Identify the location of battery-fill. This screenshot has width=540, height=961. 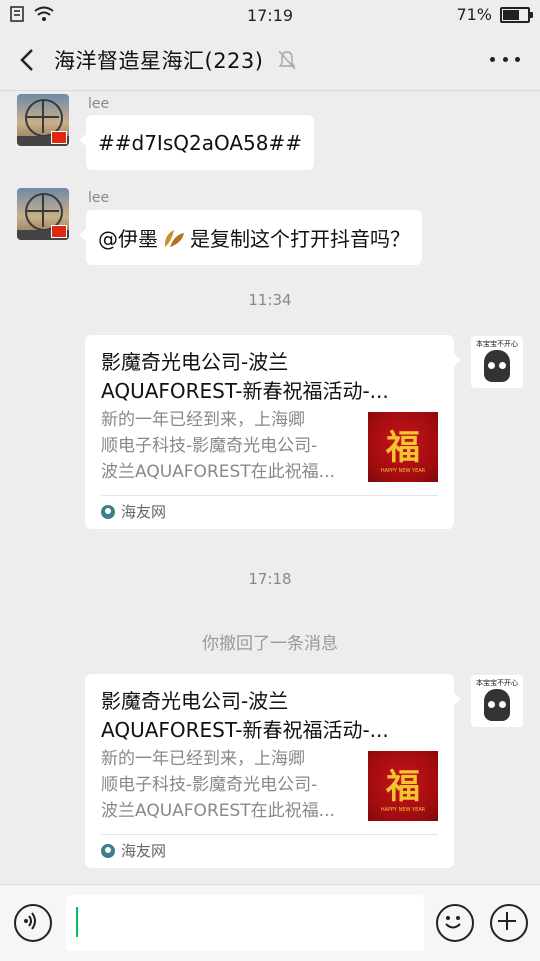
(511, 14).